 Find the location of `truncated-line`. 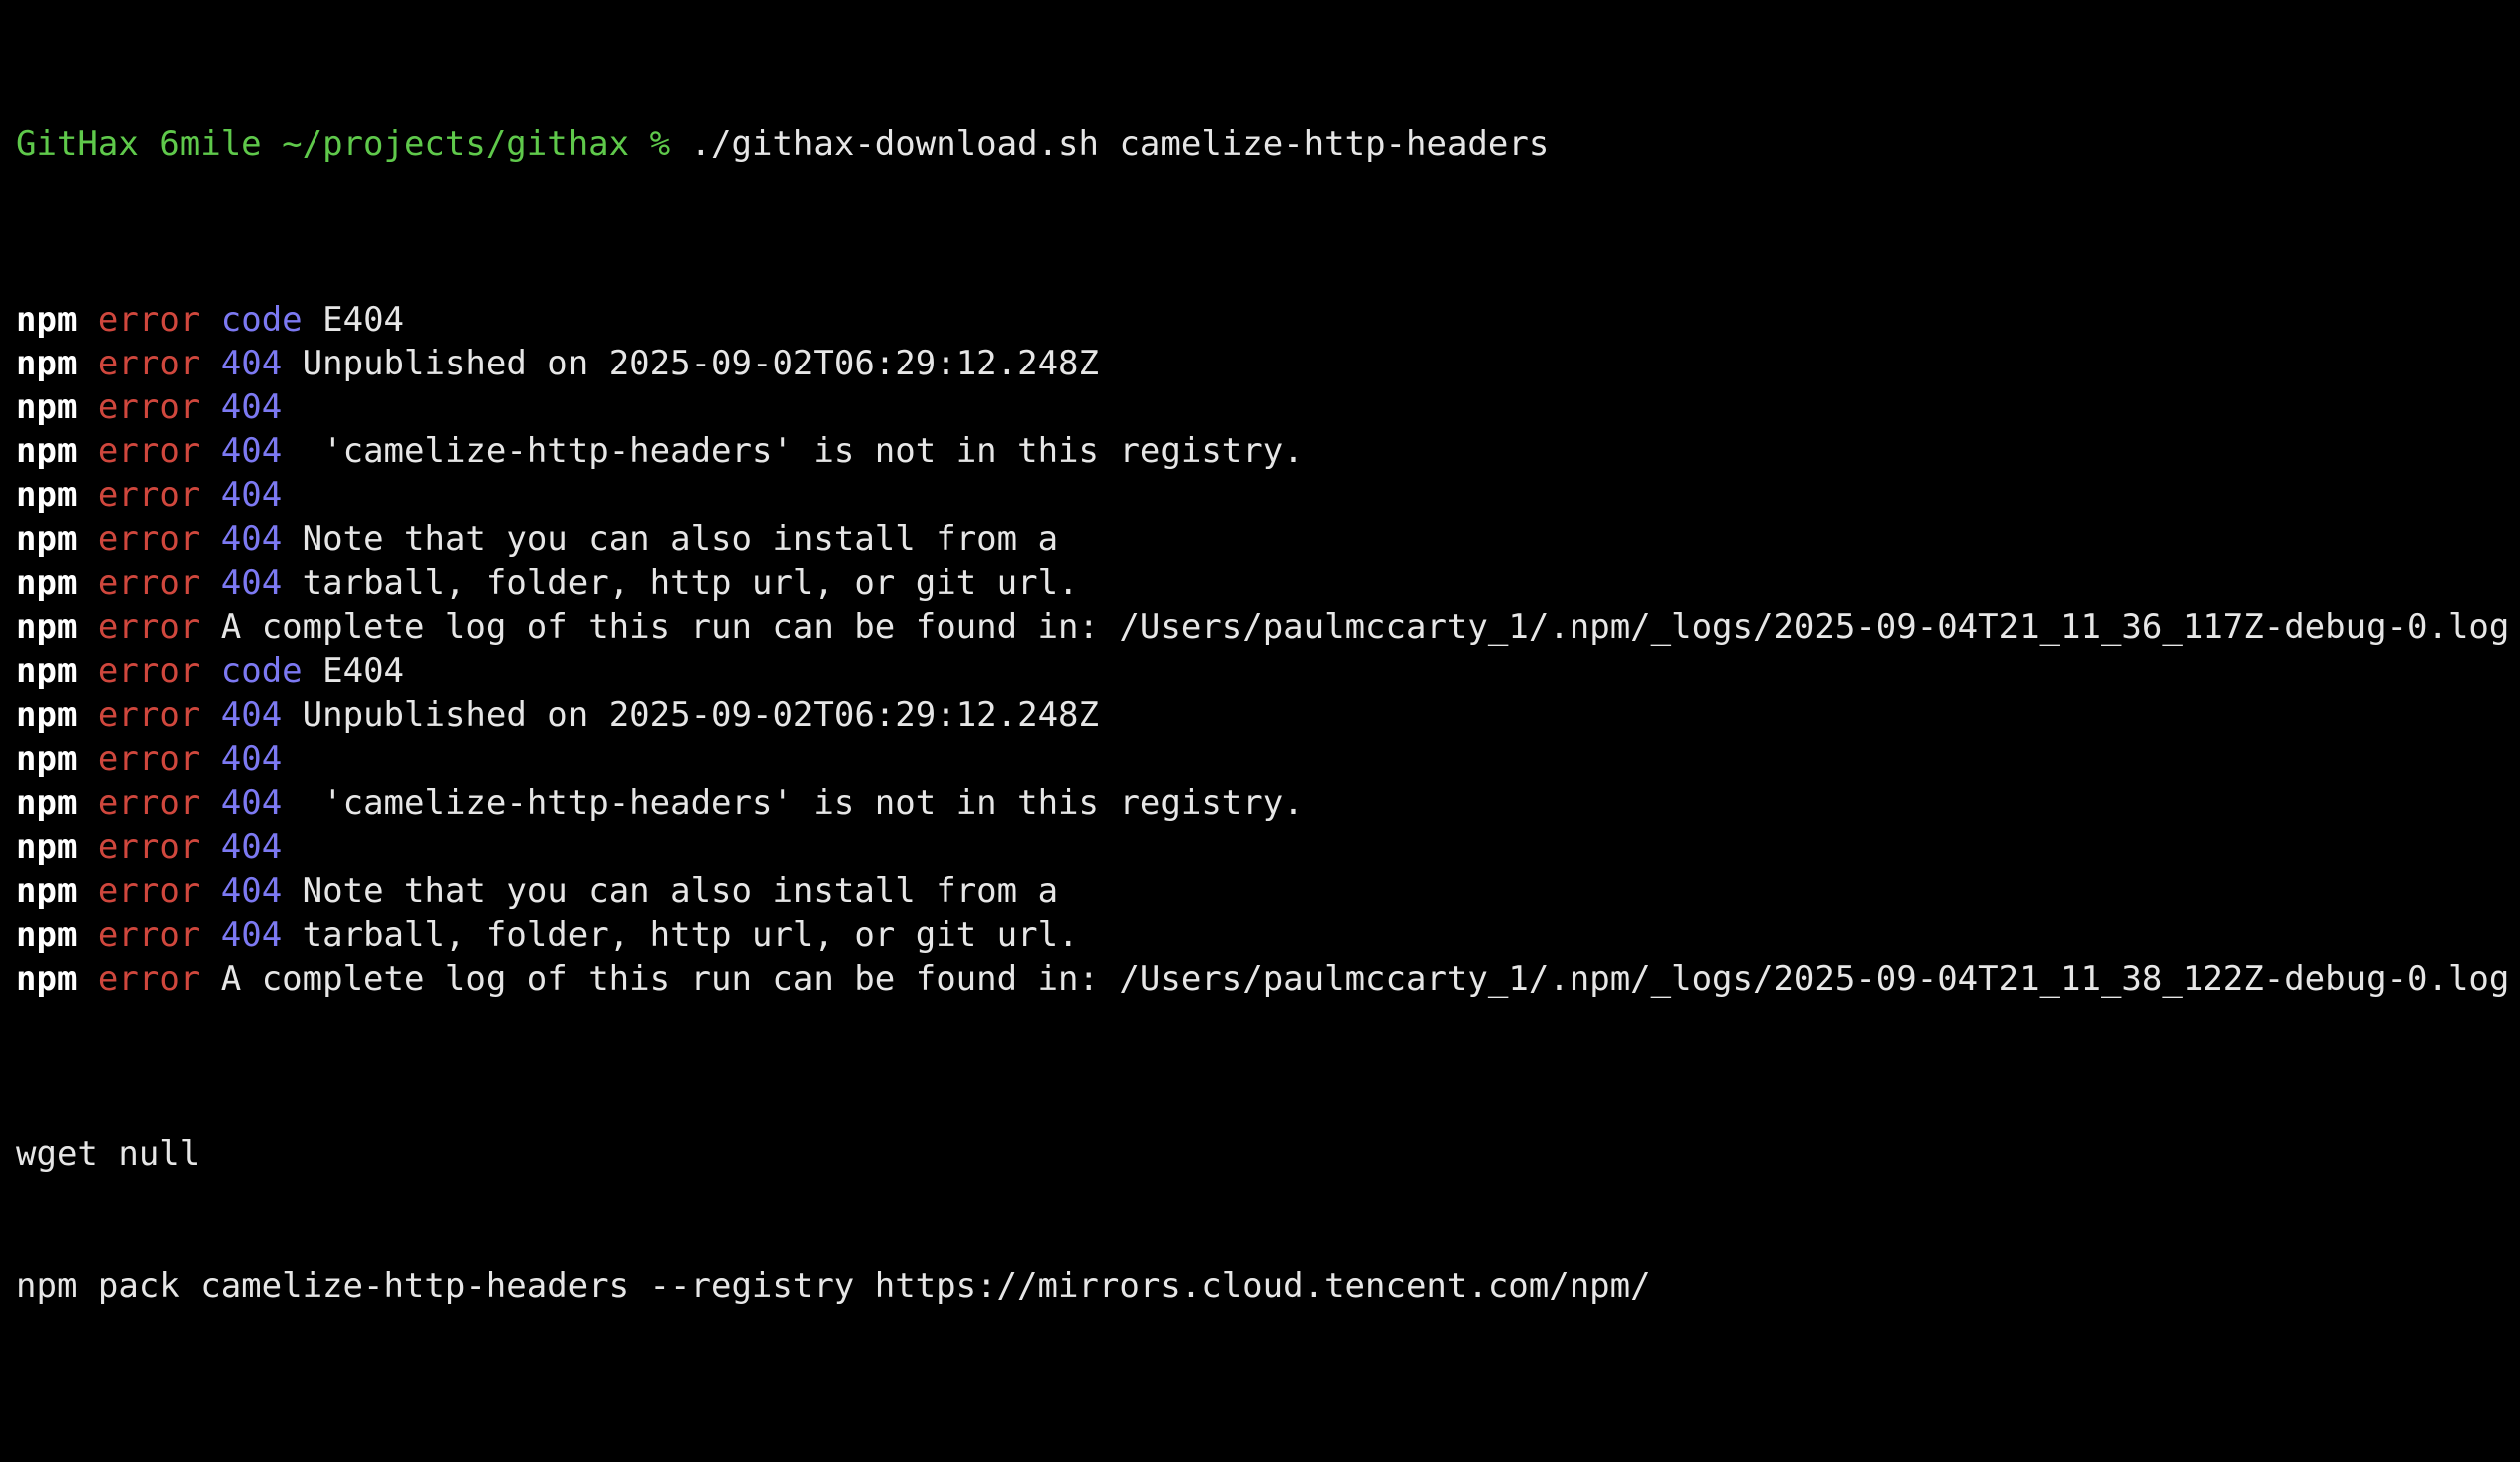

truncated-line is located at coordinates (1268, 1407).